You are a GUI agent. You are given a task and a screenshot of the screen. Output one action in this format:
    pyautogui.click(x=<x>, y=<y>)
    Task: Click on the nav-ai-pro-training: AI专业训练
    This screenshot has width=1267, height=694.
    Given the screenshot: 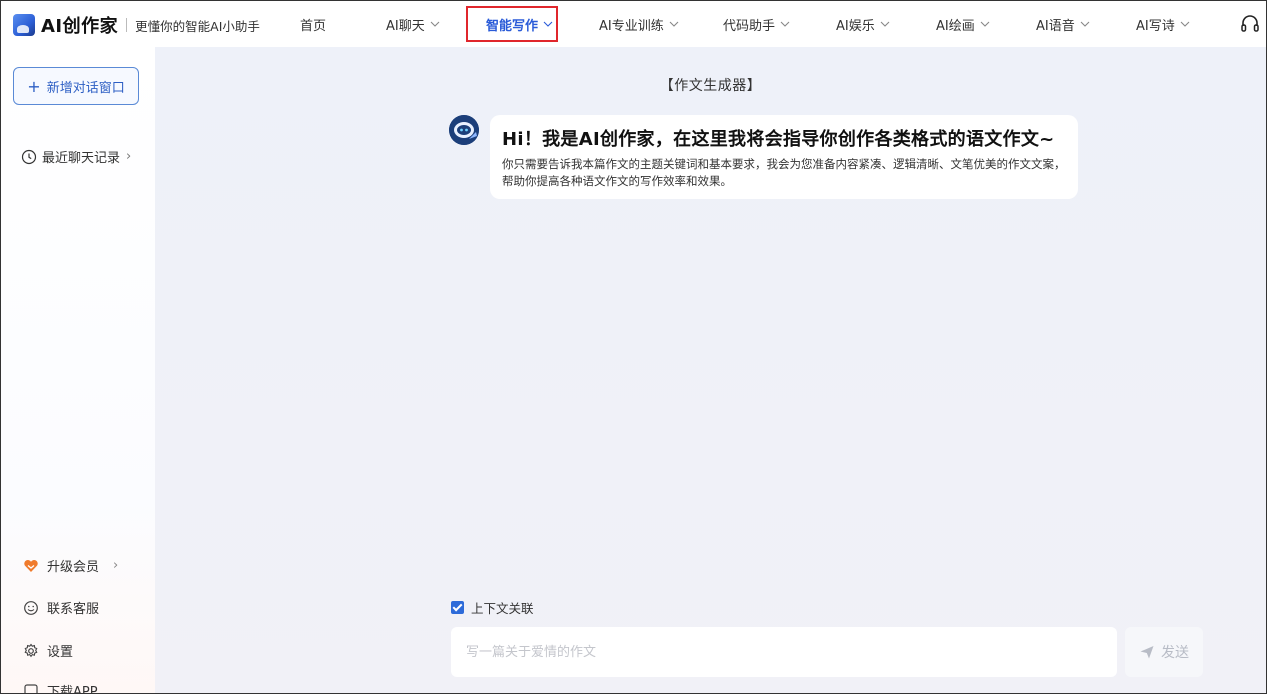 What is the action you would take?
    pyautogui.click(x=639, y=24)
    